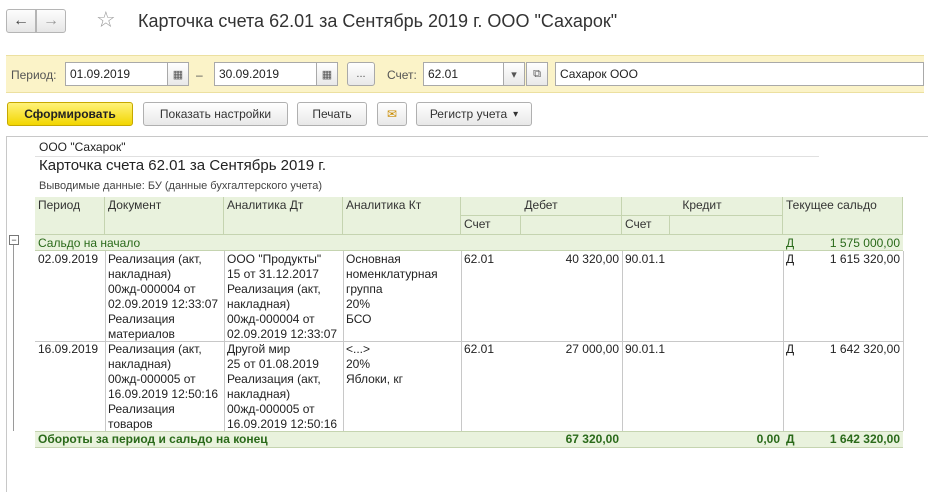  I want to click on row-debit-amount: 27 000,00, so click(592, 349).